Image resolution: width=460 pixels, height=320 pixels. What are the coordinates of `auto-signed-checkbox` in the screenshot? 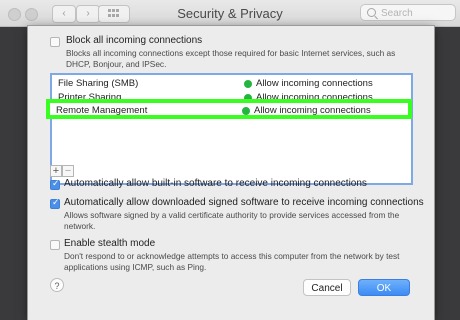 It's located at (55, 203).